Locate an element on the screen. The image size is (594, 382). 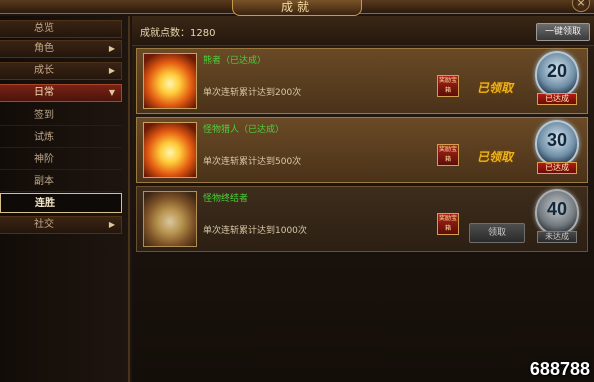
sidebar-item-daily: 日常 ▼ is located at coordinates (61, 93).